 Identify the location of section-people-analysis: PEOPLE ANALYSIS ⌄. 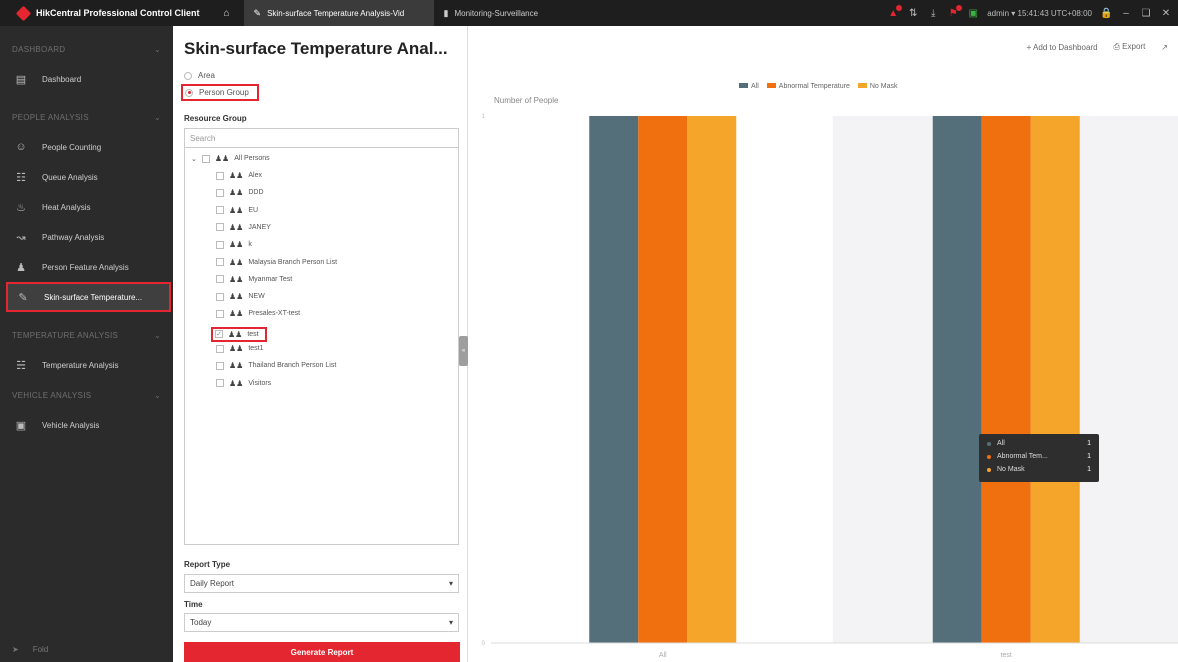
(86, 117).